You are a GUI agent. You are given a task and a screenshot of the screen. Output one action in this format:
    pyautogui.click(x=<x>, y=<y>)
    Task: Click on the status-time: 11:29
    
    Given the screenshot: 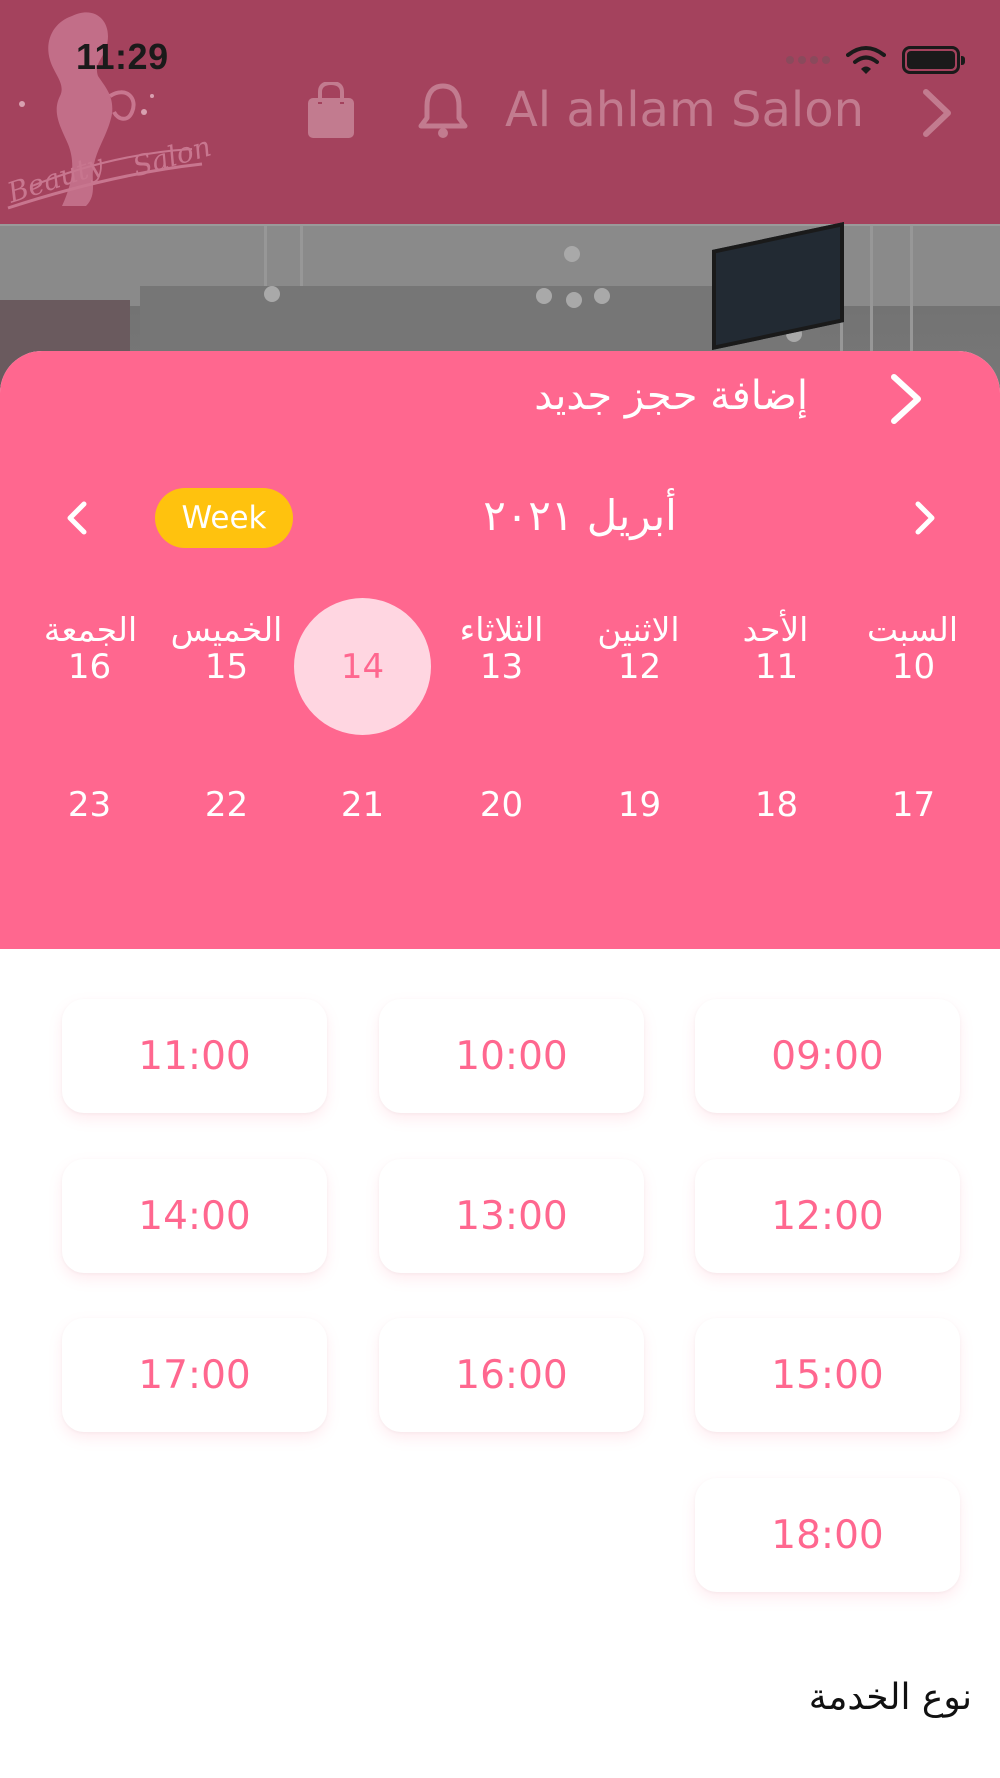 What is the action you would take?
    pyautogui.click(x=122, y=56)
    